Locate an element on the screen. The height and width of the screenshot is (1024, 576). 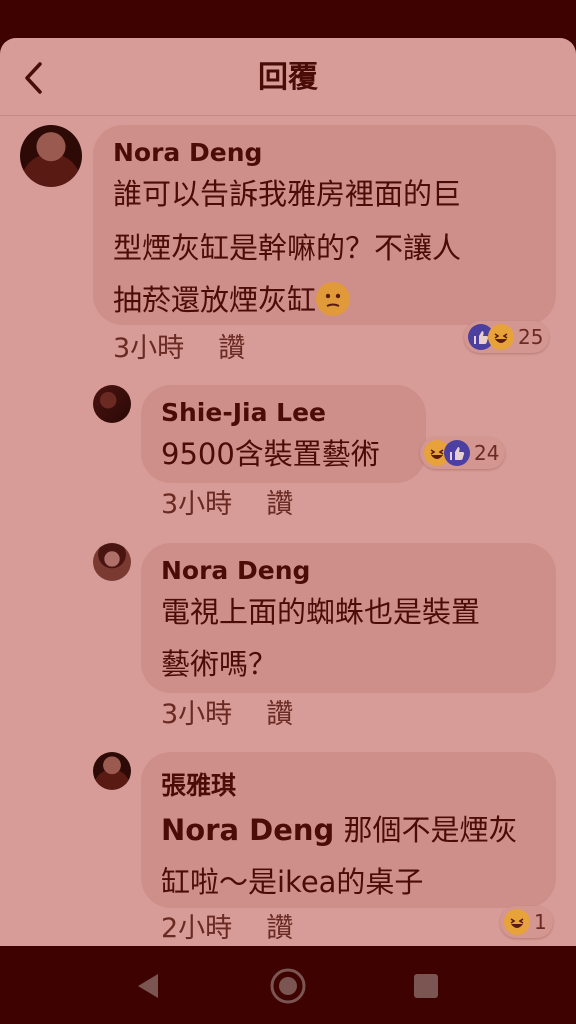
comment-meta: 2小時 讚 is located at coordinates (227, 929).